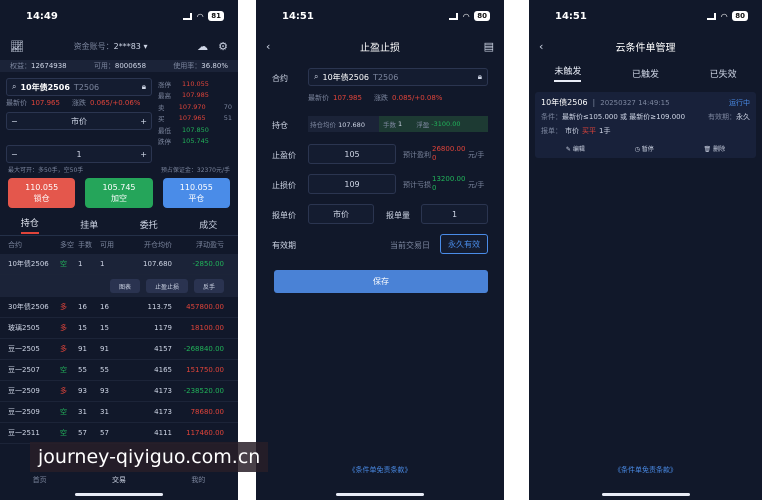 The image size is (762, 500). Describe the element at coordinates (115, 103) in the screenshot. I see `change-value: 0.065/+0.06%` at that location.